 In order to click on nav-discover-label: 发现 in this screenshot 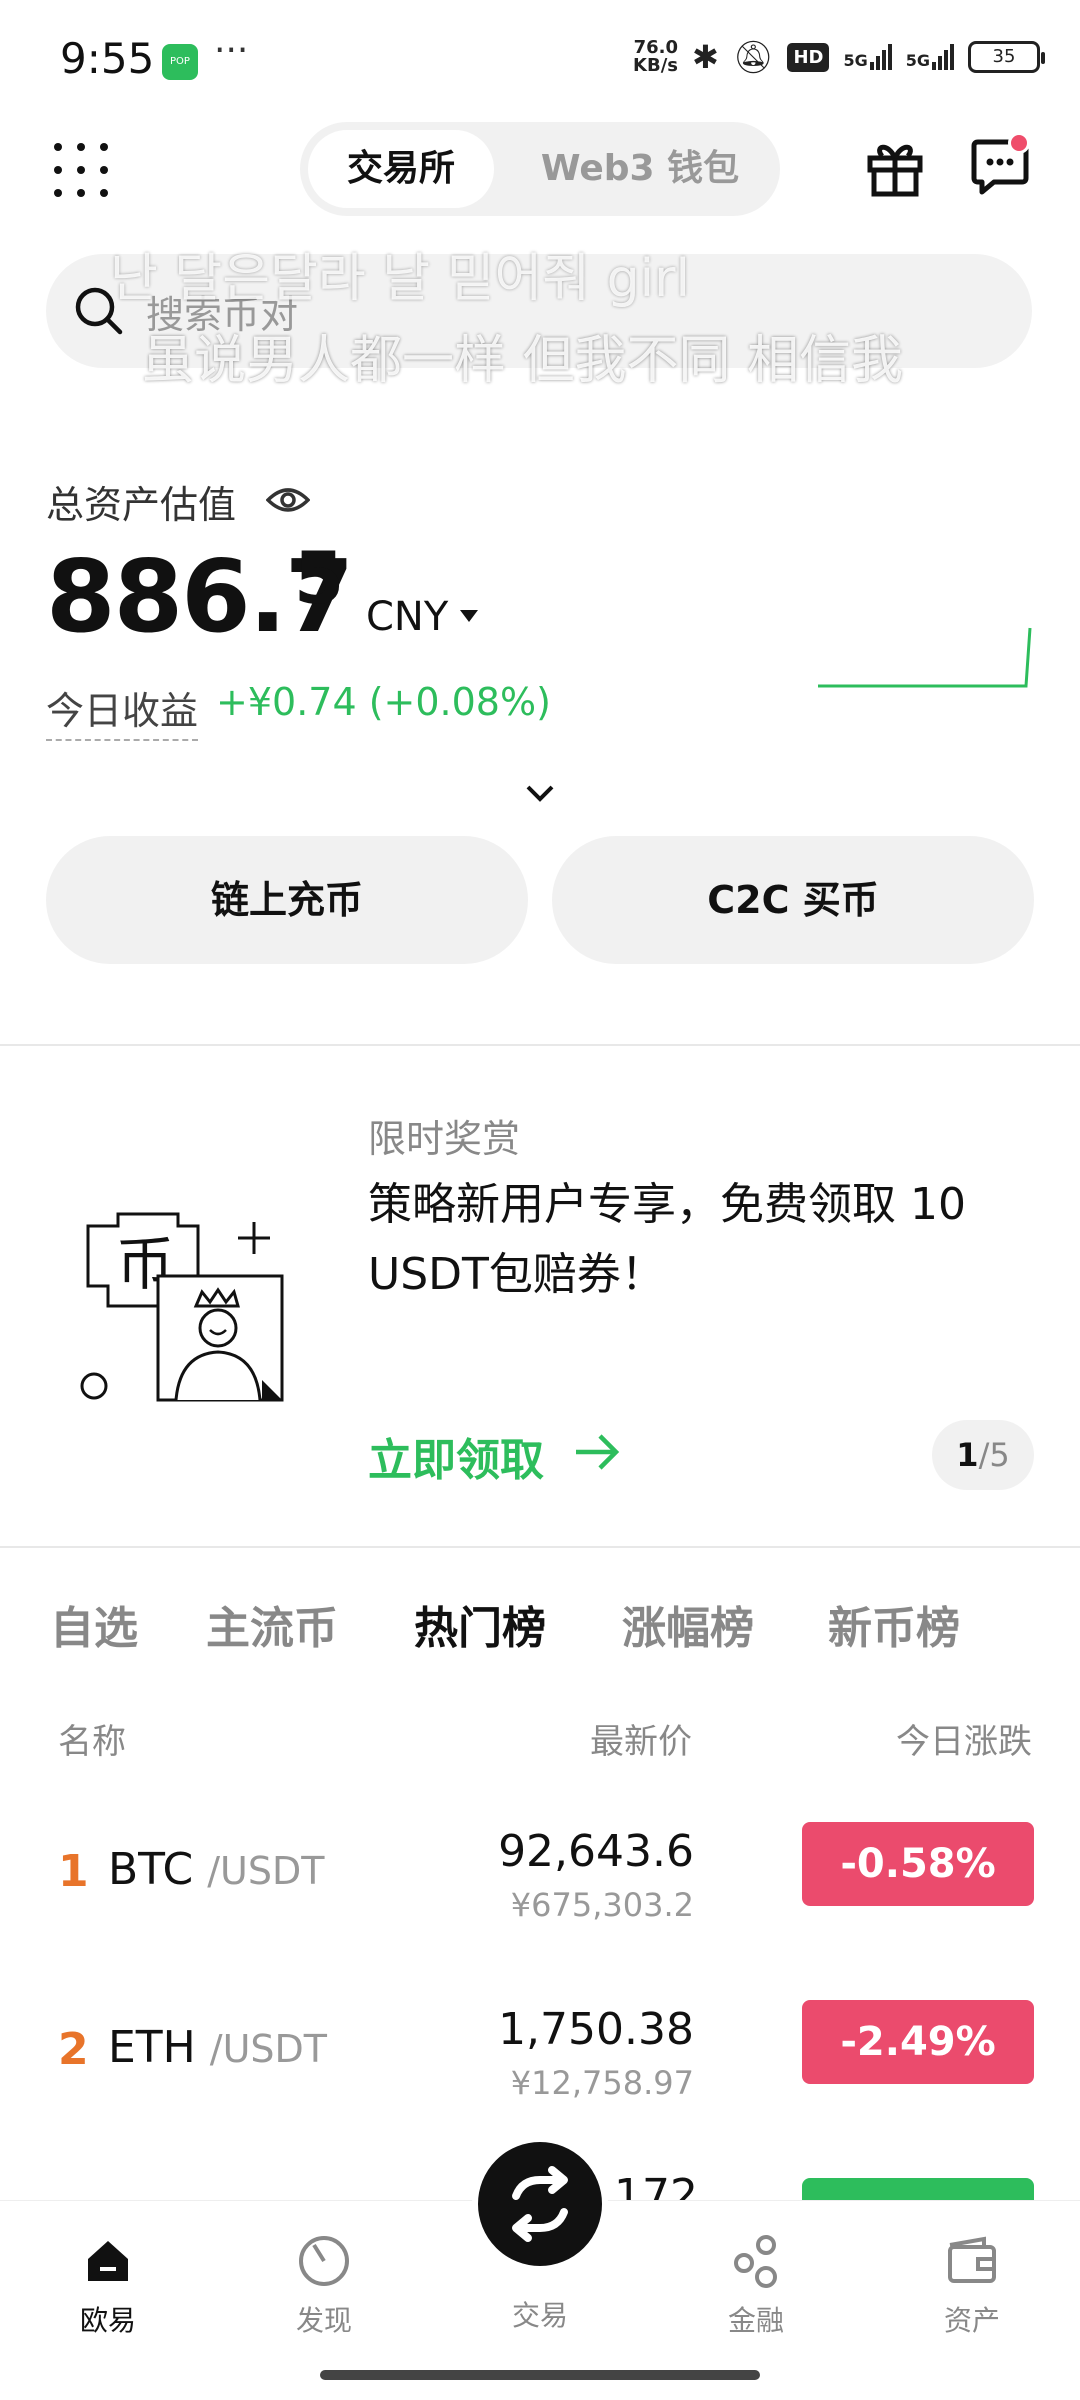, I will do `click(323, 2320)`.